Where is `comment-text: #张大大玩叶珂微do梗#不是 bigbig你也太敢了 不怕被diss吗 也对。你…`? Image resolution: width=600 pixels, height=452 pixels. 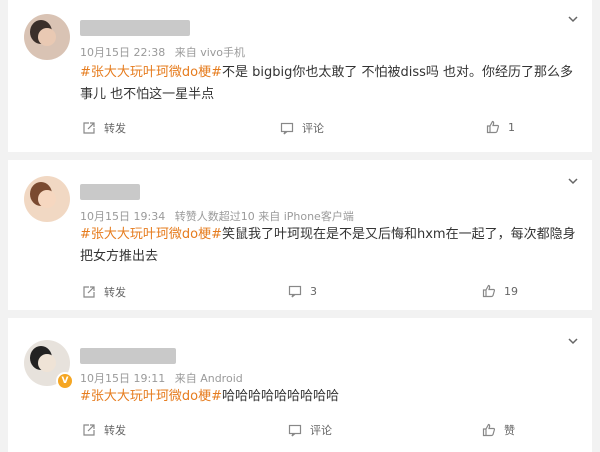
comment-text: #张大大玩叶珂微do梗#不是 bigbig你也太敢了 不怕被diss吗 也对。你… is located at coordinates (330, 84).